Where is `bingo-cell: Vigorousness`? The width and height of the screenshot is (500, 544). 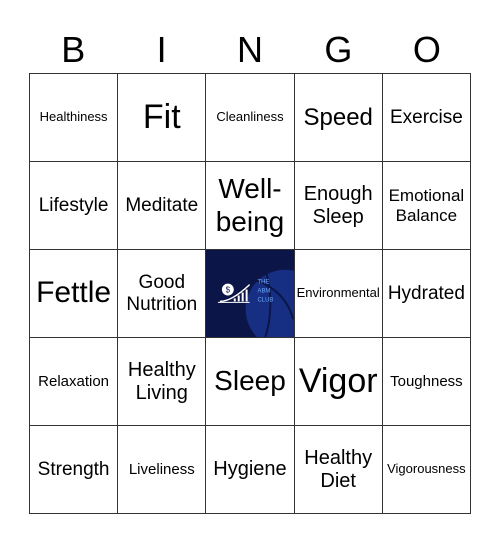
bingo-cell: Vigorousness is located at coordinates (426, 470).